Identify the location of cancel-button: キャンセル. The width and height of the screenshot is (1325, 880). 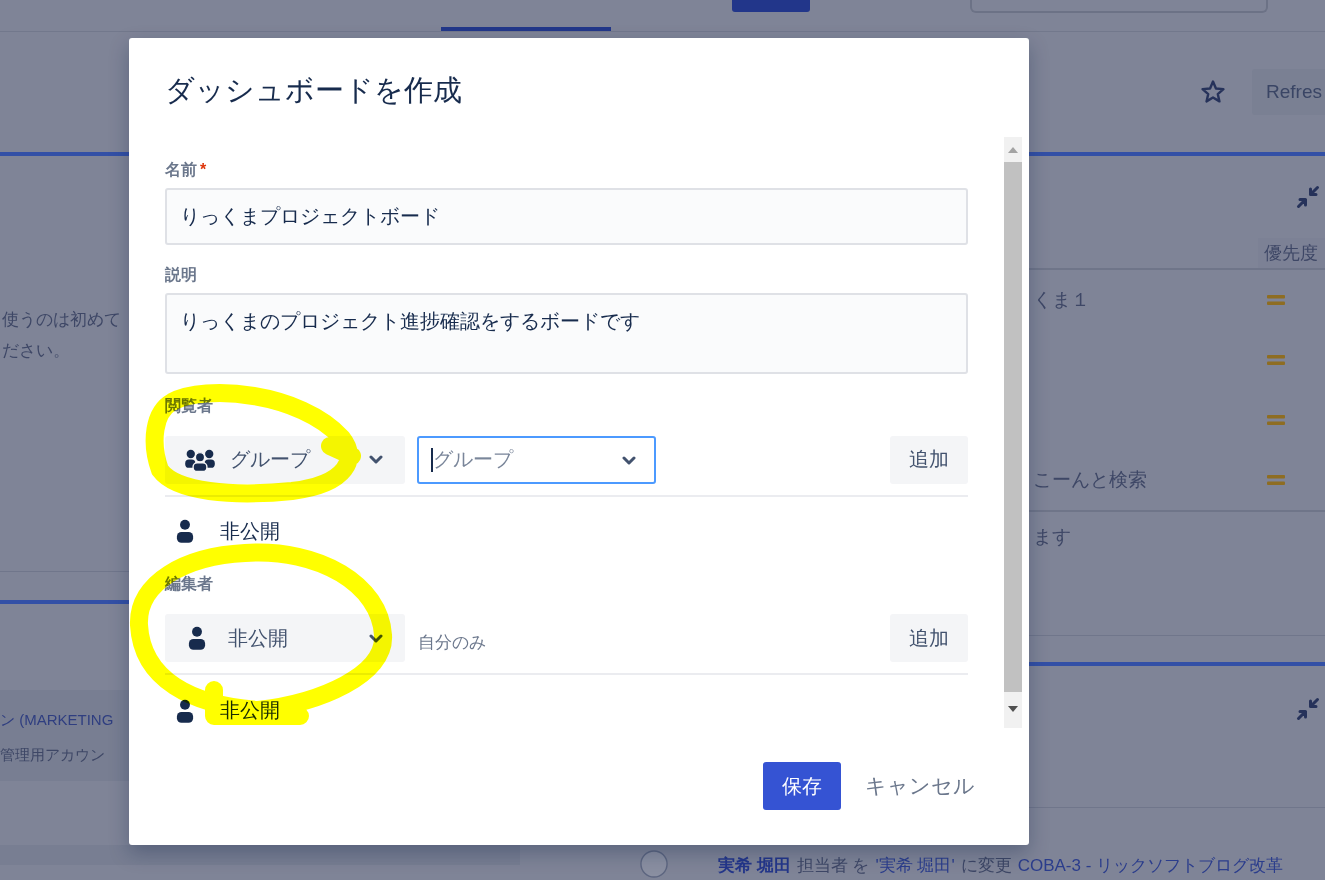
(920, 786).